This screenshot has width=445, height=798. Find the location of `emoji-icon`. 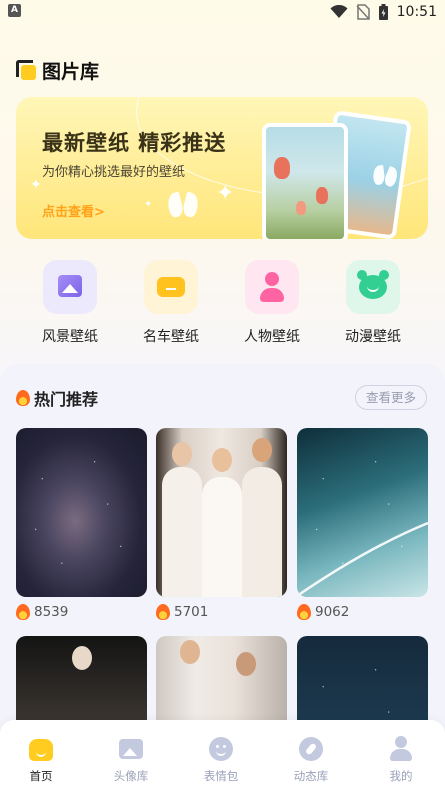

emoji-icon is located at coordinates (221, 749).